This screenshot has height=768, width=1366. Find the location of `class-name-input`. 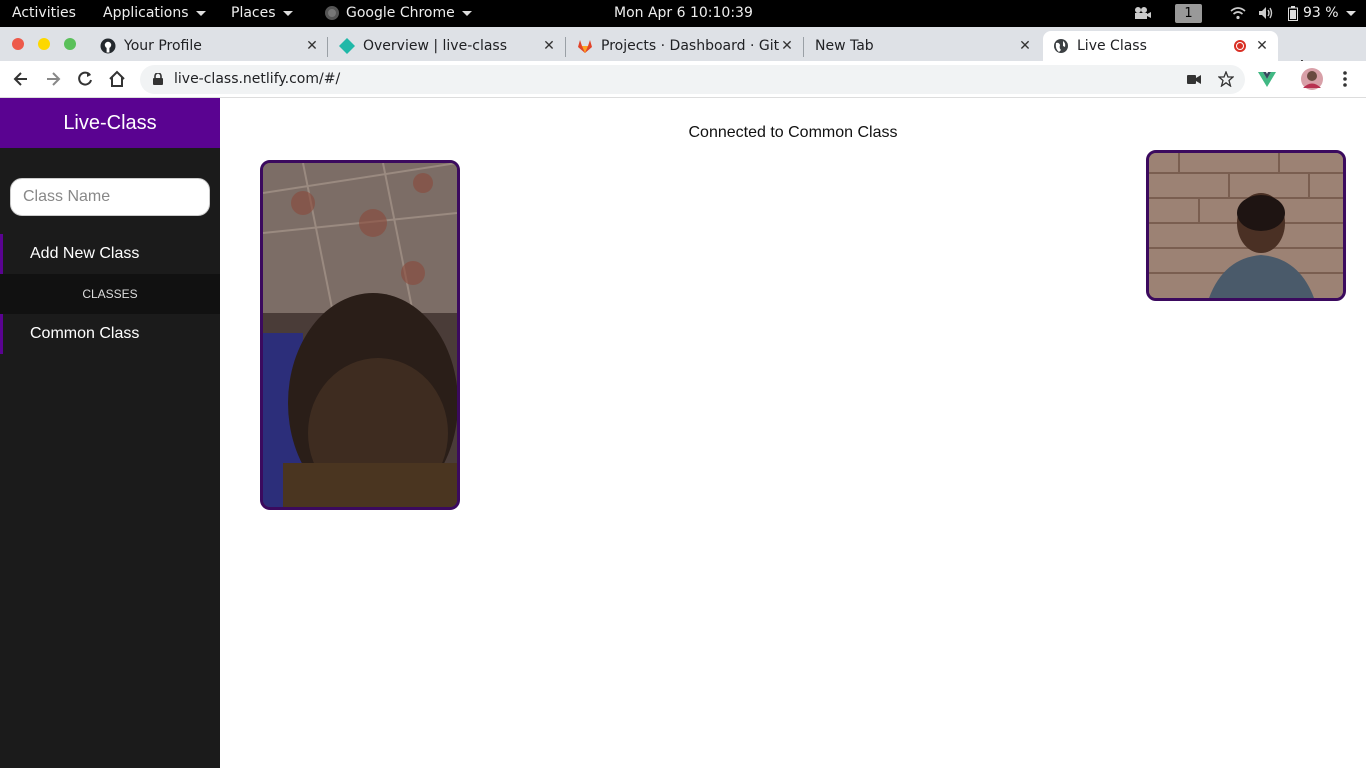

class-name-input is located at coordinates (110, 197).